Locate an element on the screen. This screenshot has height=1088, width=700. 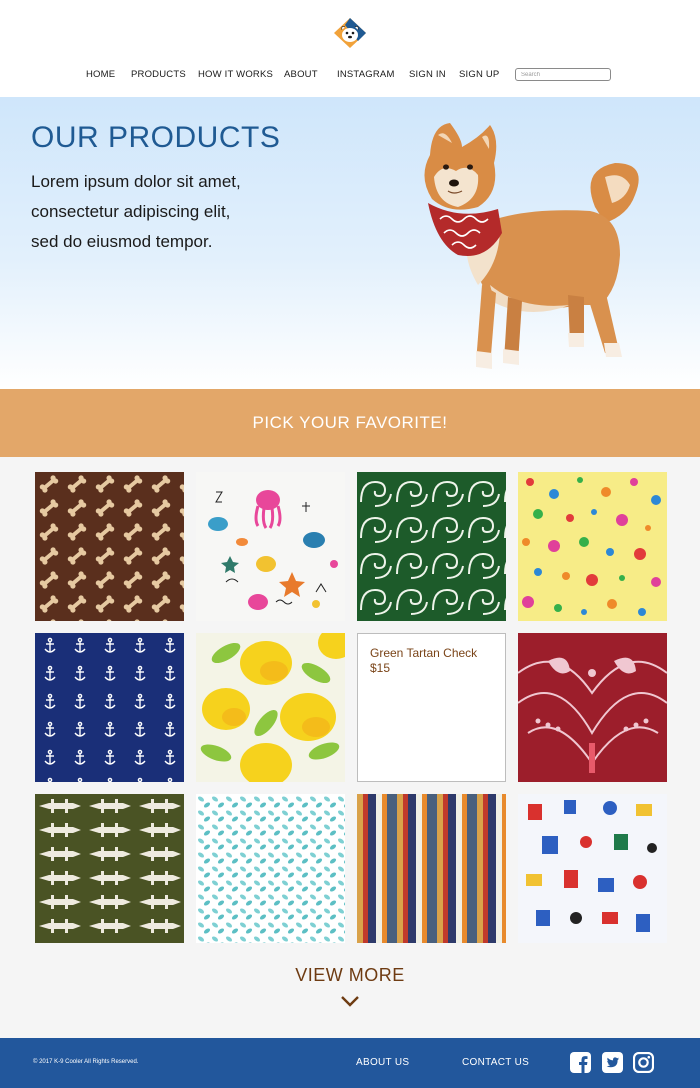
product-tile-lemons is located at coordinates (270, 707).